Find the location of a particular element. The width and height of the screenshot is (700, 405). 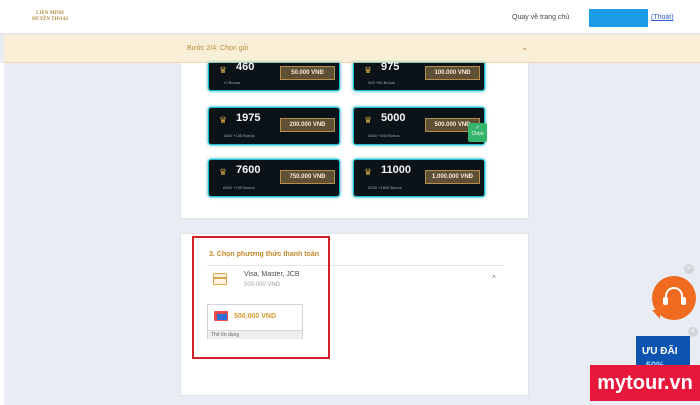

package-bonus: 900 +65 Bonus is located at coordinates (382, 82).